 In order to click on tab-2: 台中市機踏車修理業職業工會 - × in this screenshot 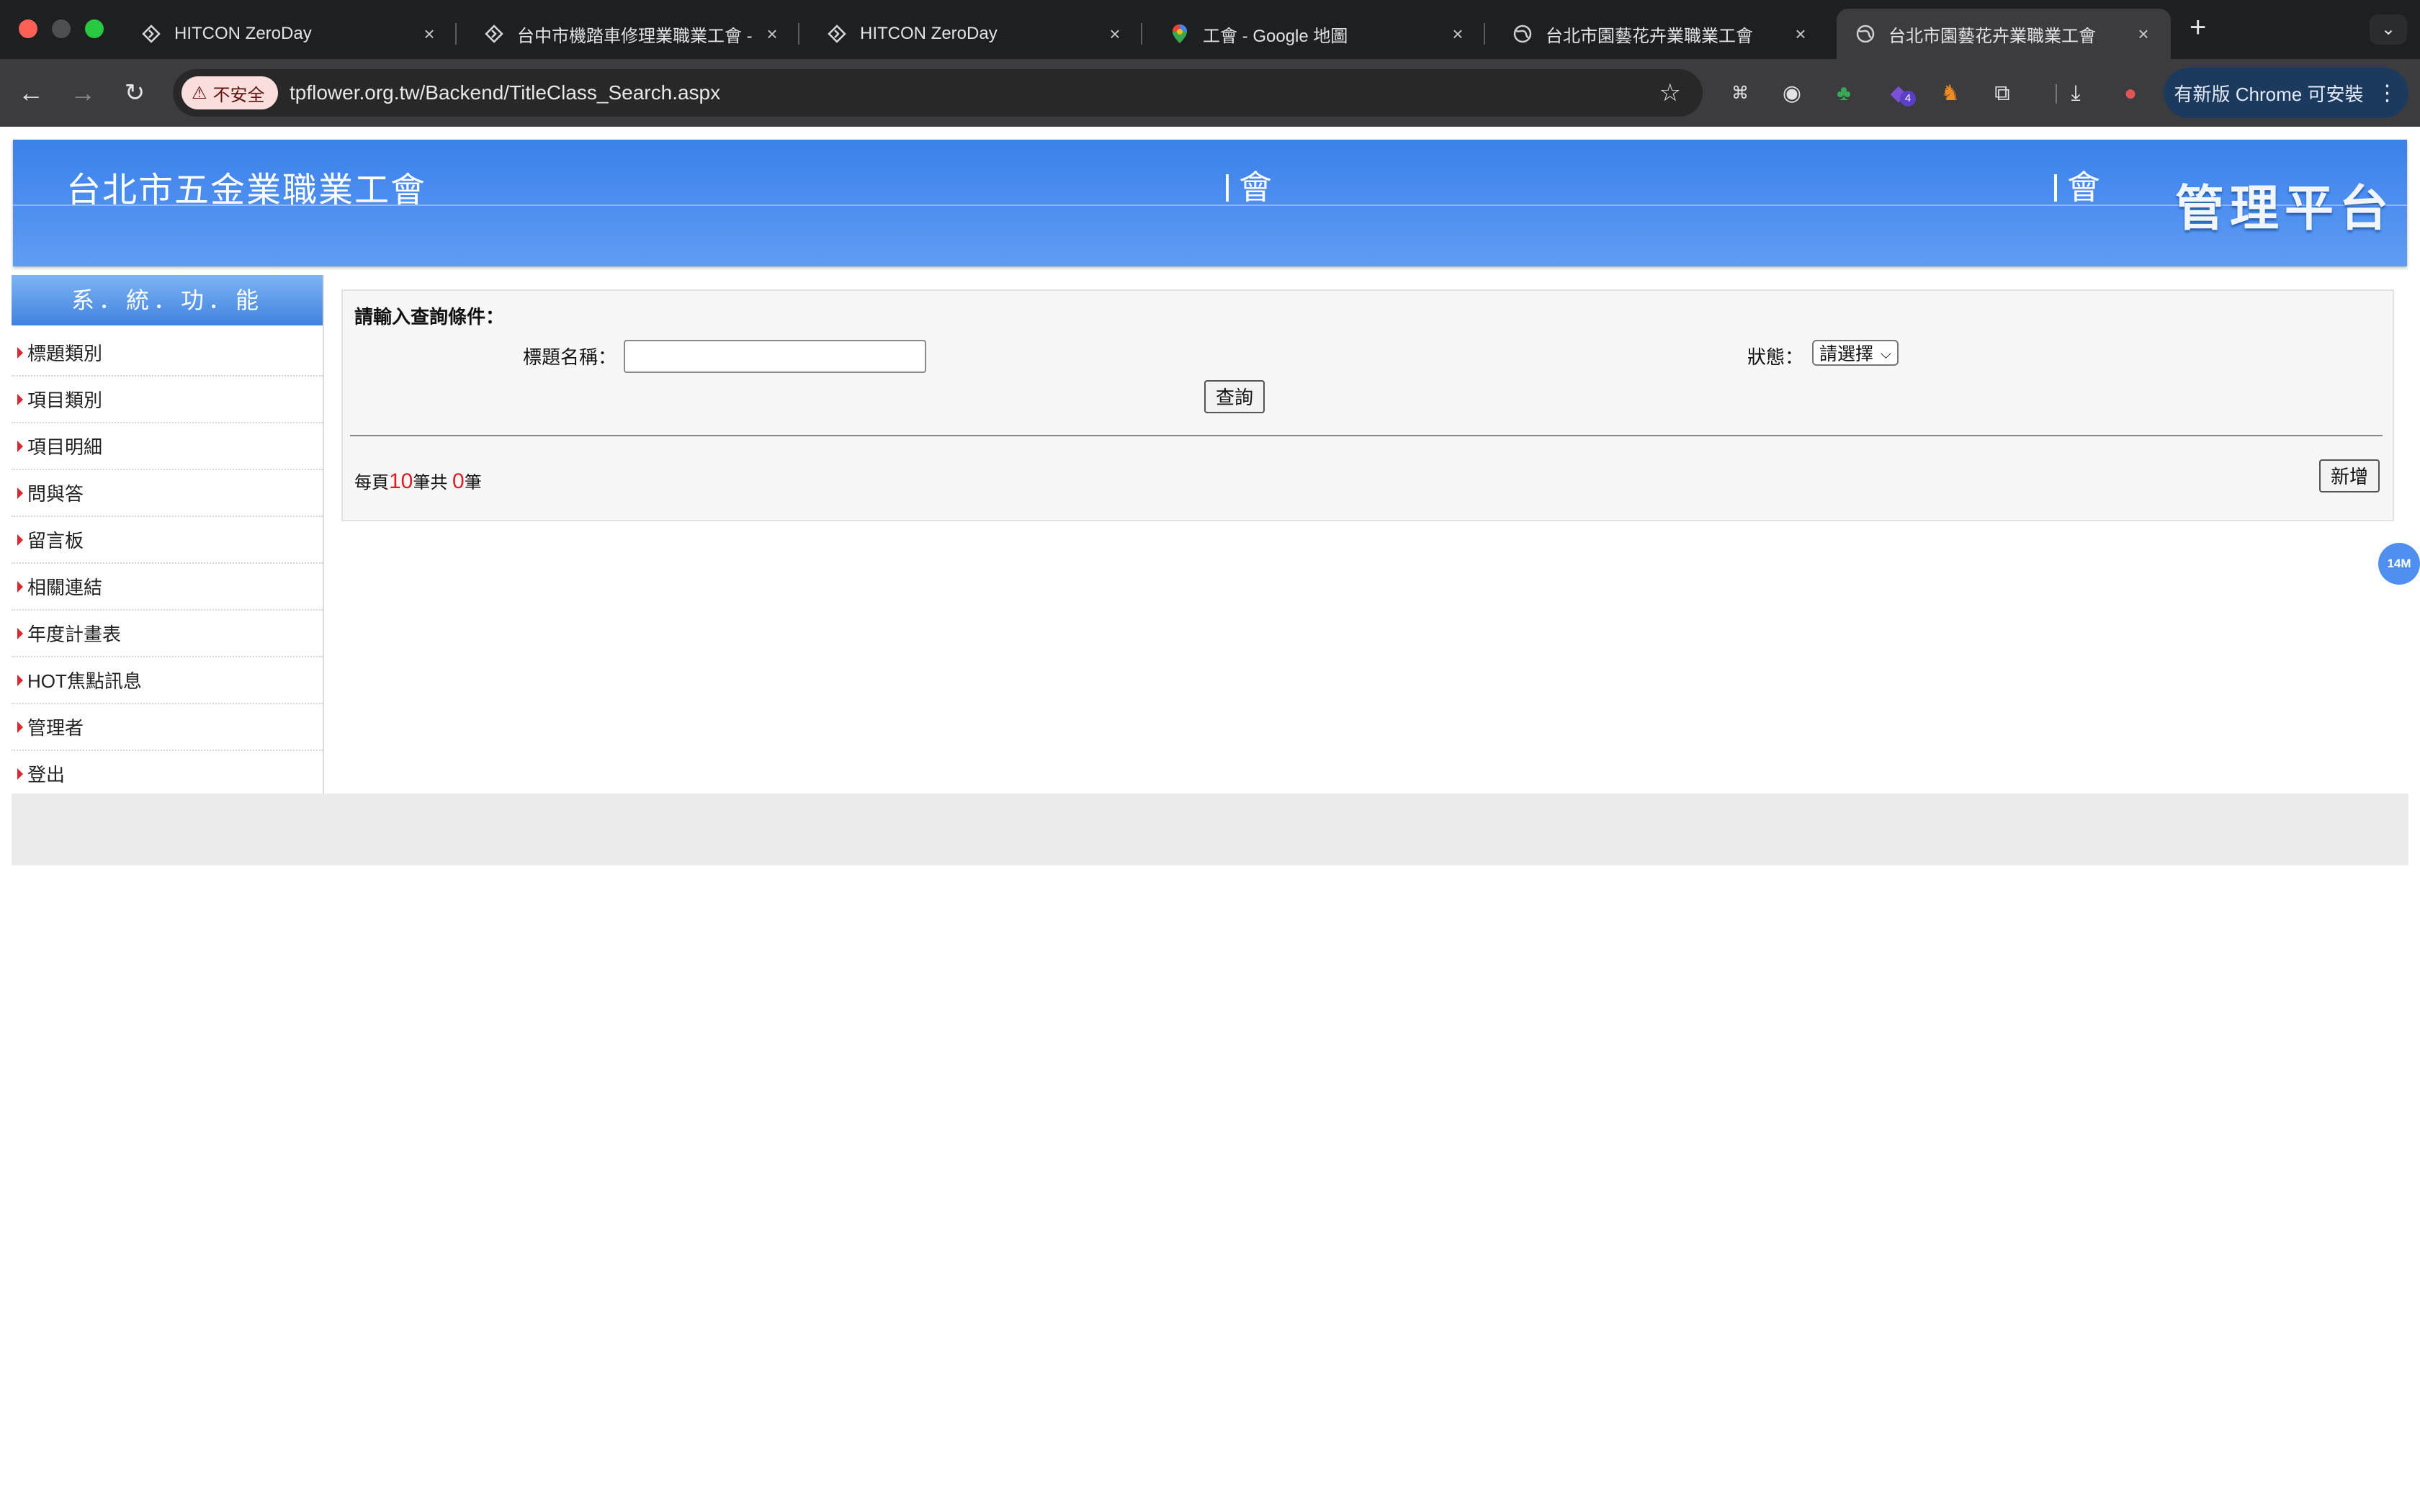, I will do `click(632, 34)`.